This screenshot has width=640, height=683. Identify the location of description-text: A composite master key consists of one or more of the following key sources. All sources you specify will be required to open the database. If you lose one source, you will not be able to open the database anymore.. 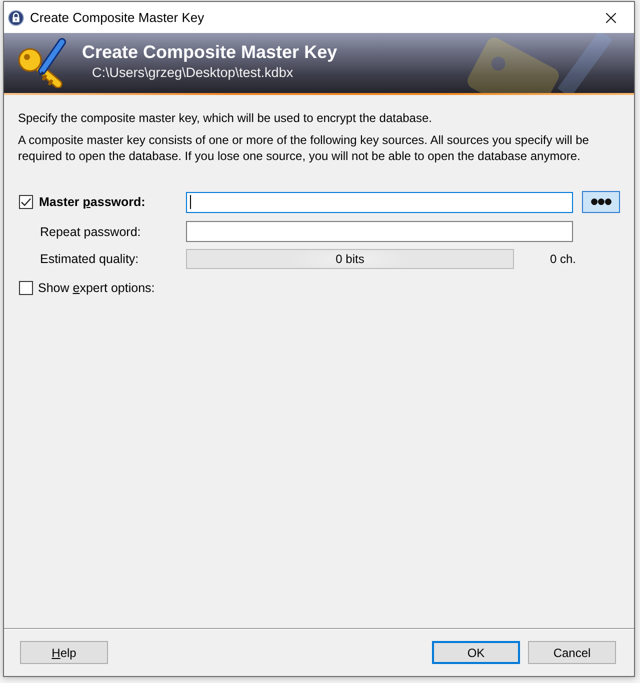
(304, 148).